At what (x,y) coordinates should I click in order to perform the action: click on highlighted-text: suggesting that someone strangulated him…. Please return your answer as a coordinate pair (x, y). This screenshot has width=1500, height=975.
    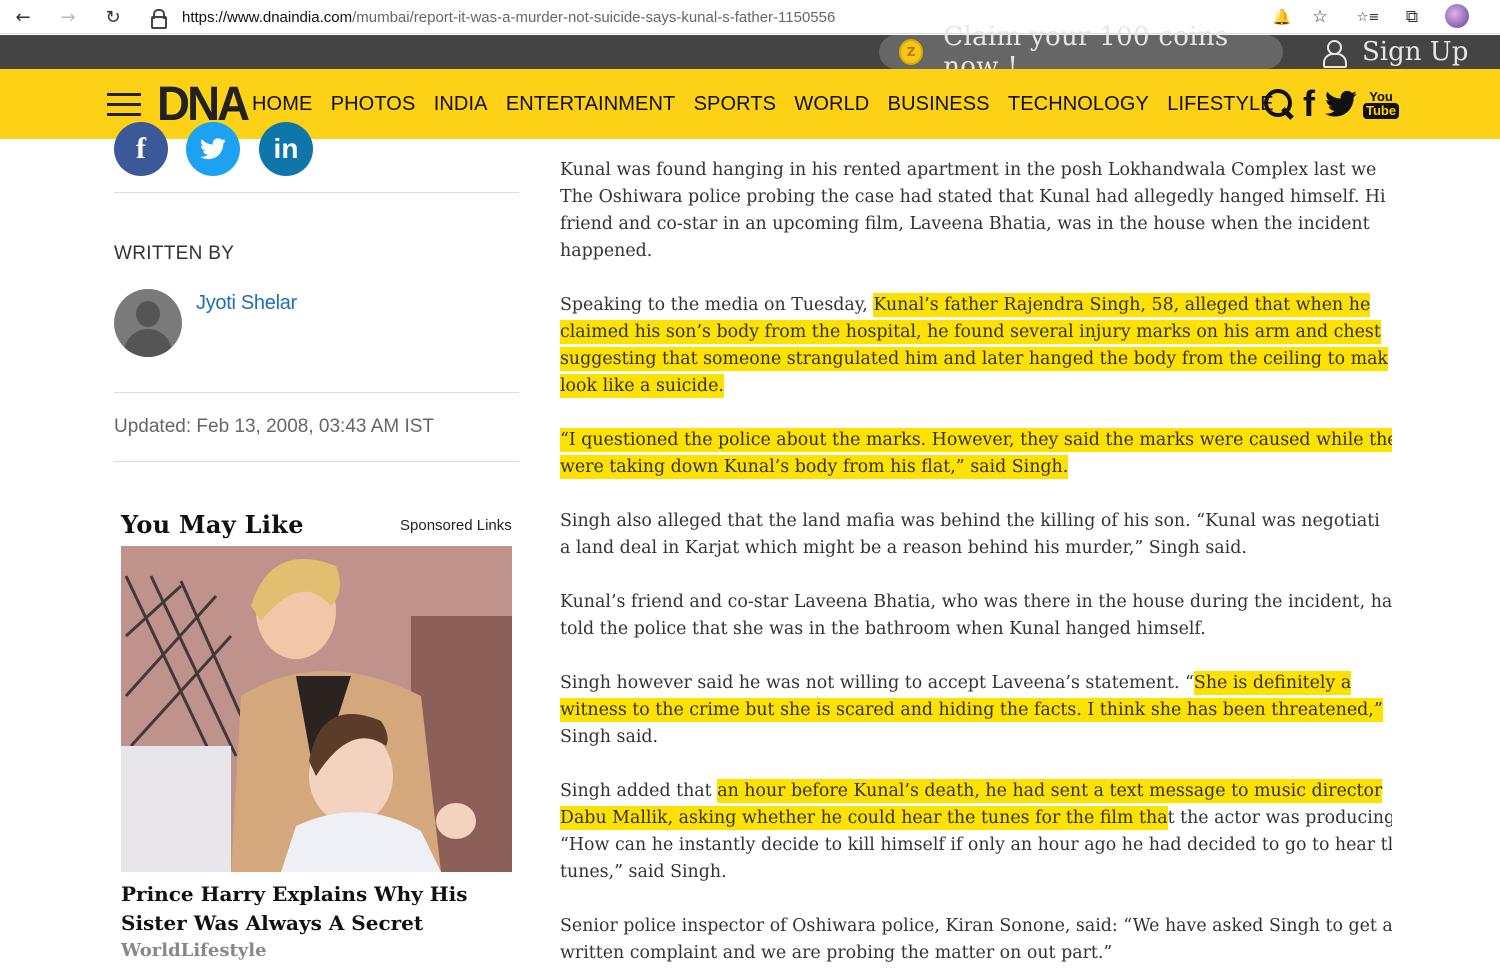
    Looking at the image, I should click on (974, 359).